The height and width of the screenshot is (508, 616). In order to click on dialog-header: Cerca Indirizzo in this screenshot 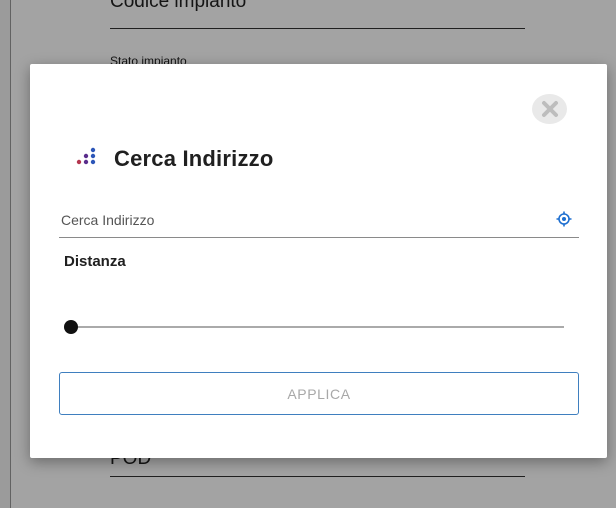, I will do `click(174, 159)`.